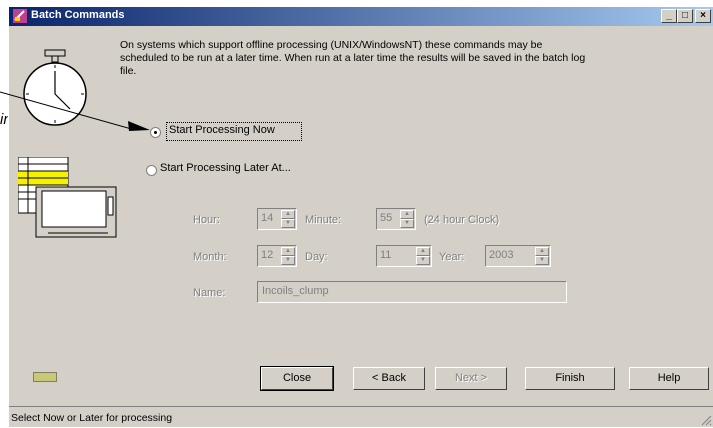 The width and height of the screenshot is (713, 428). Describe the element at coordinates (452, 257) in the screenshot. I see `year-label: Year:` at that location.